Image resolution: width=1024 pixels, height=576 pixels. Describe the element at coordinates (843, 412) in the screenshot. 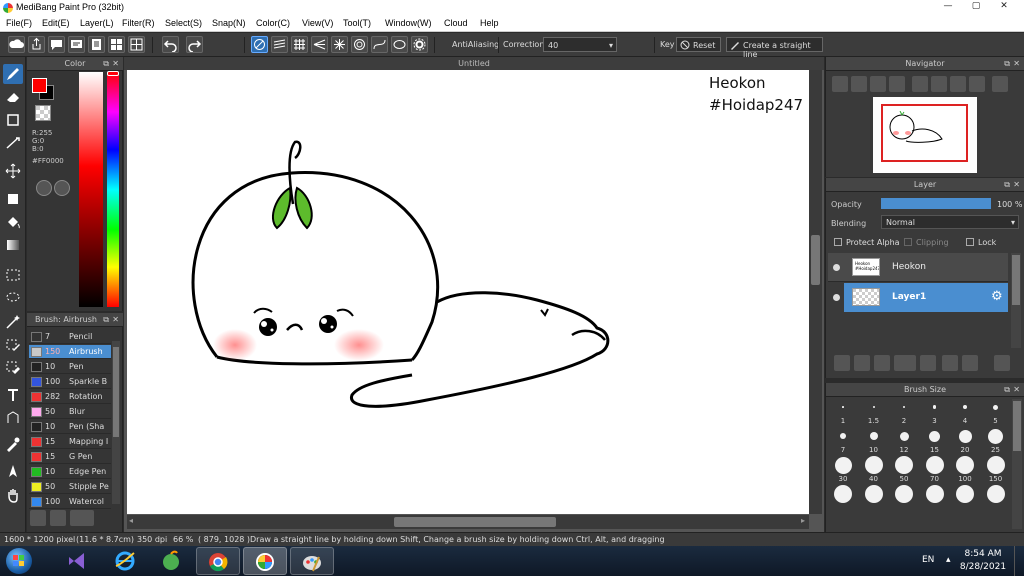

I see `brush-size-option: 1` at that location.